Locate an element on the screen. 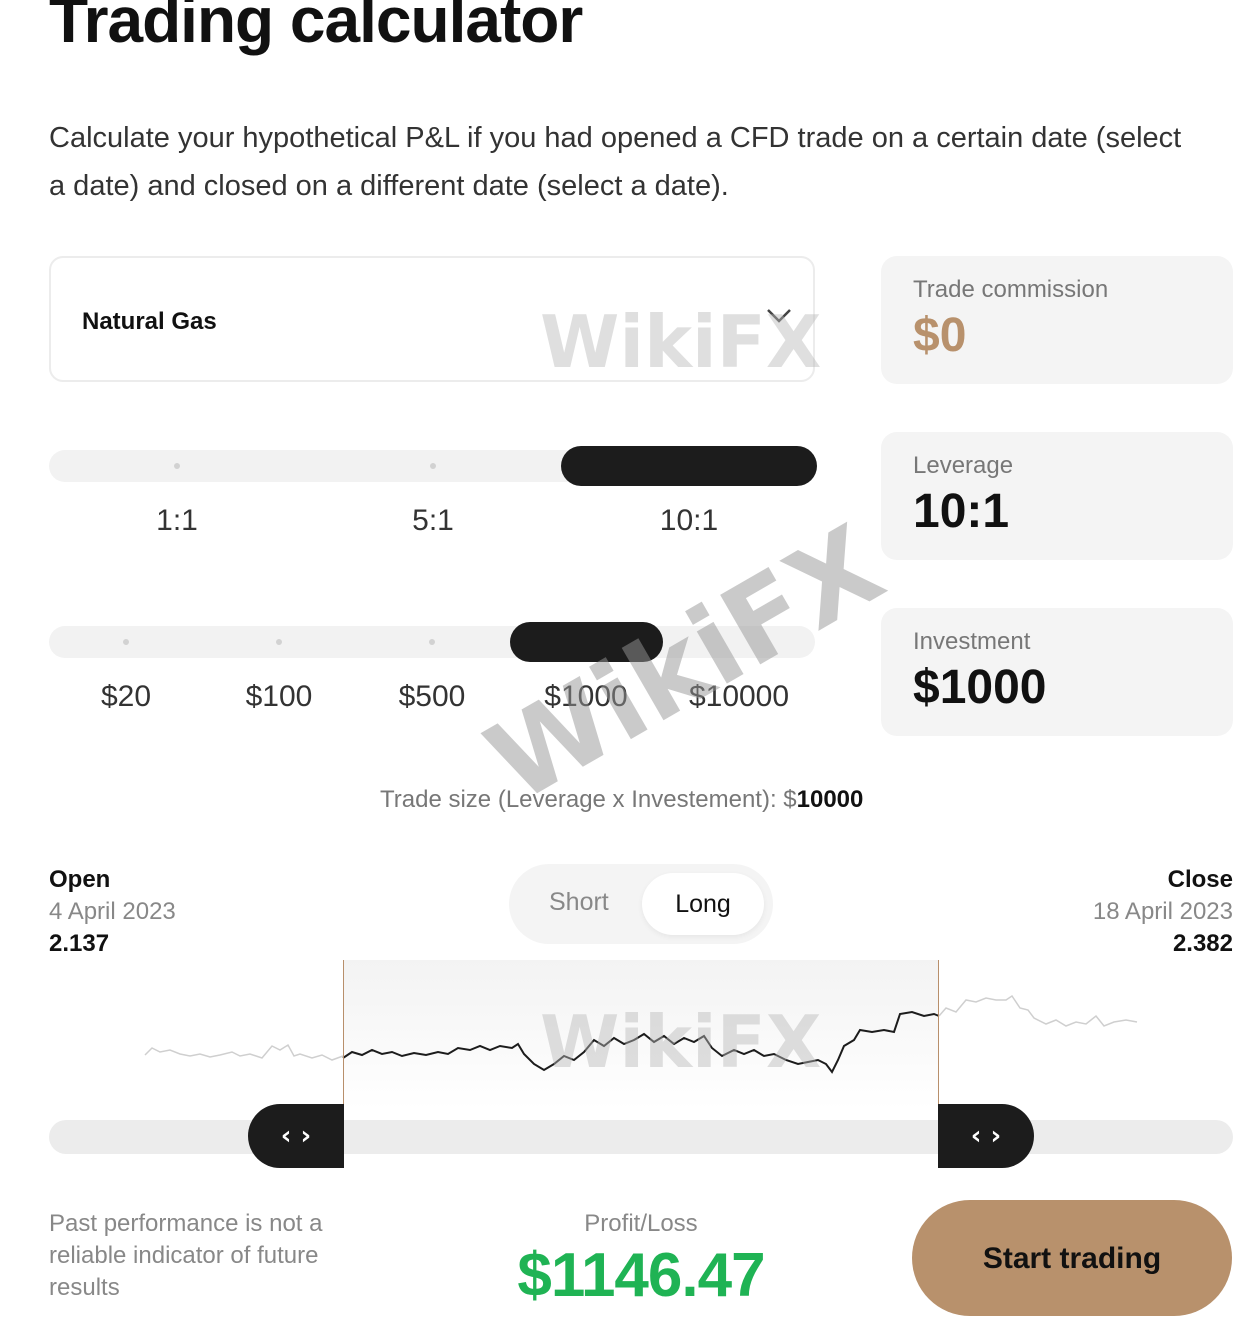  direction-toggle: Short Long is located at coordinates (641, 904).